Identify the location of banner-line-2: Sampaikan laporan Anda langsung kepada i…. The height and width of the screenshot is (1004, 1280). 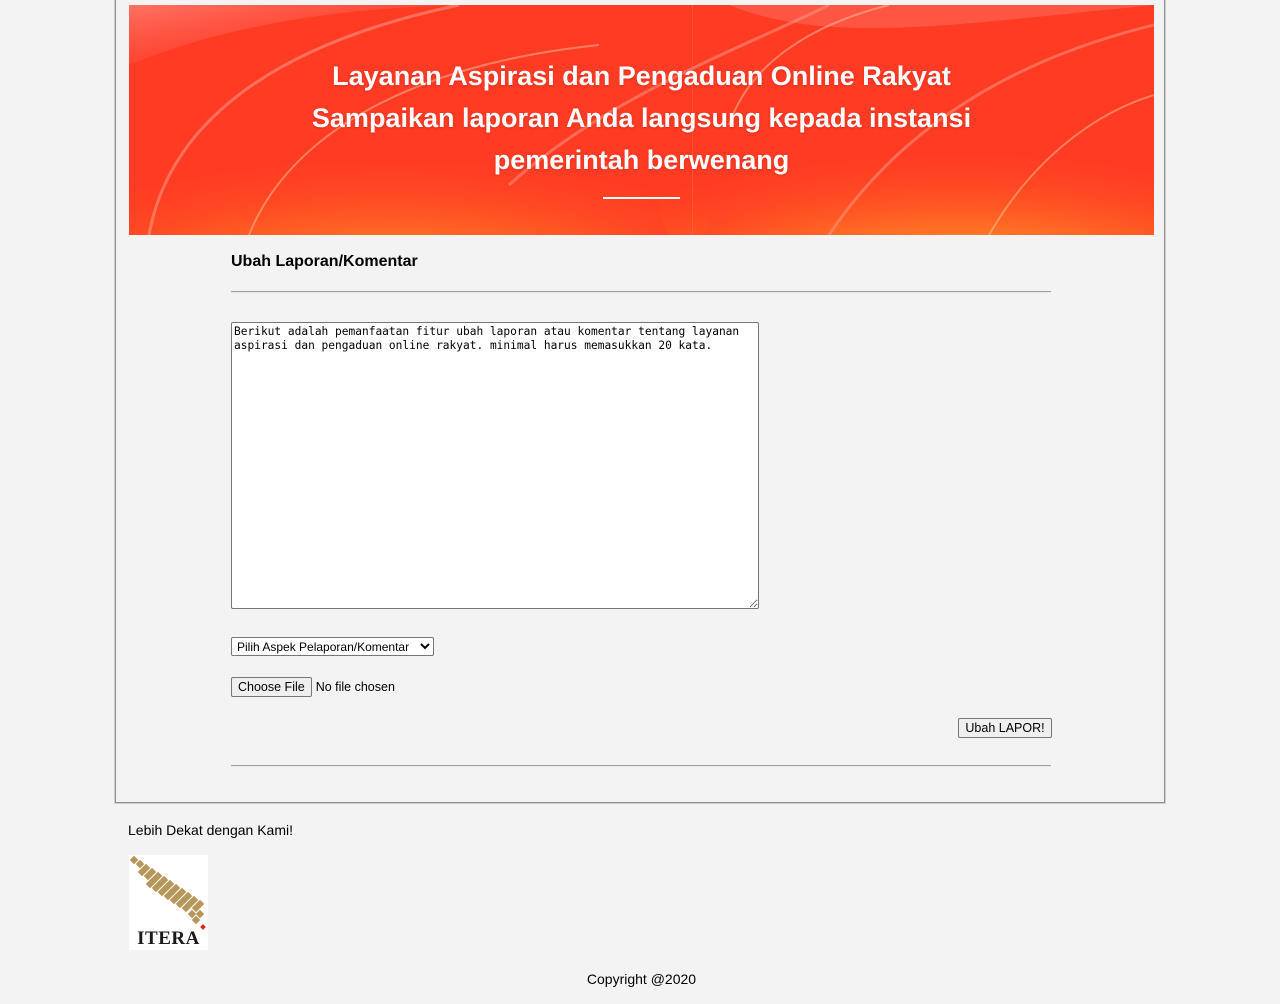
(641, 118).